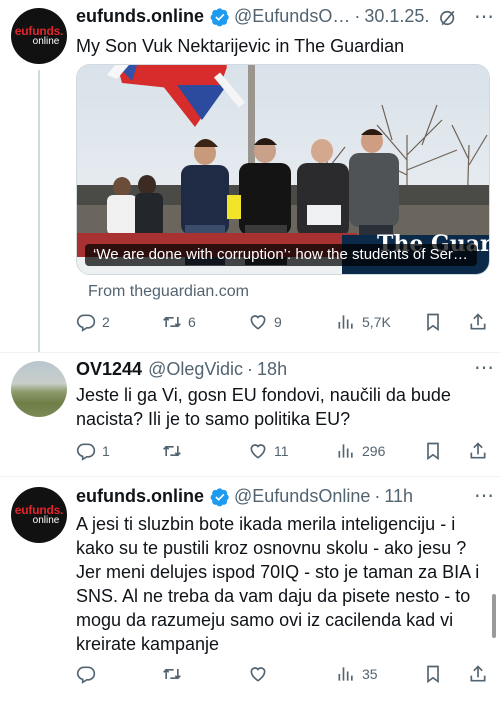  Describe the element at coordinates (278, 322) in the screenshot. I see `like-count: 9` at that location.